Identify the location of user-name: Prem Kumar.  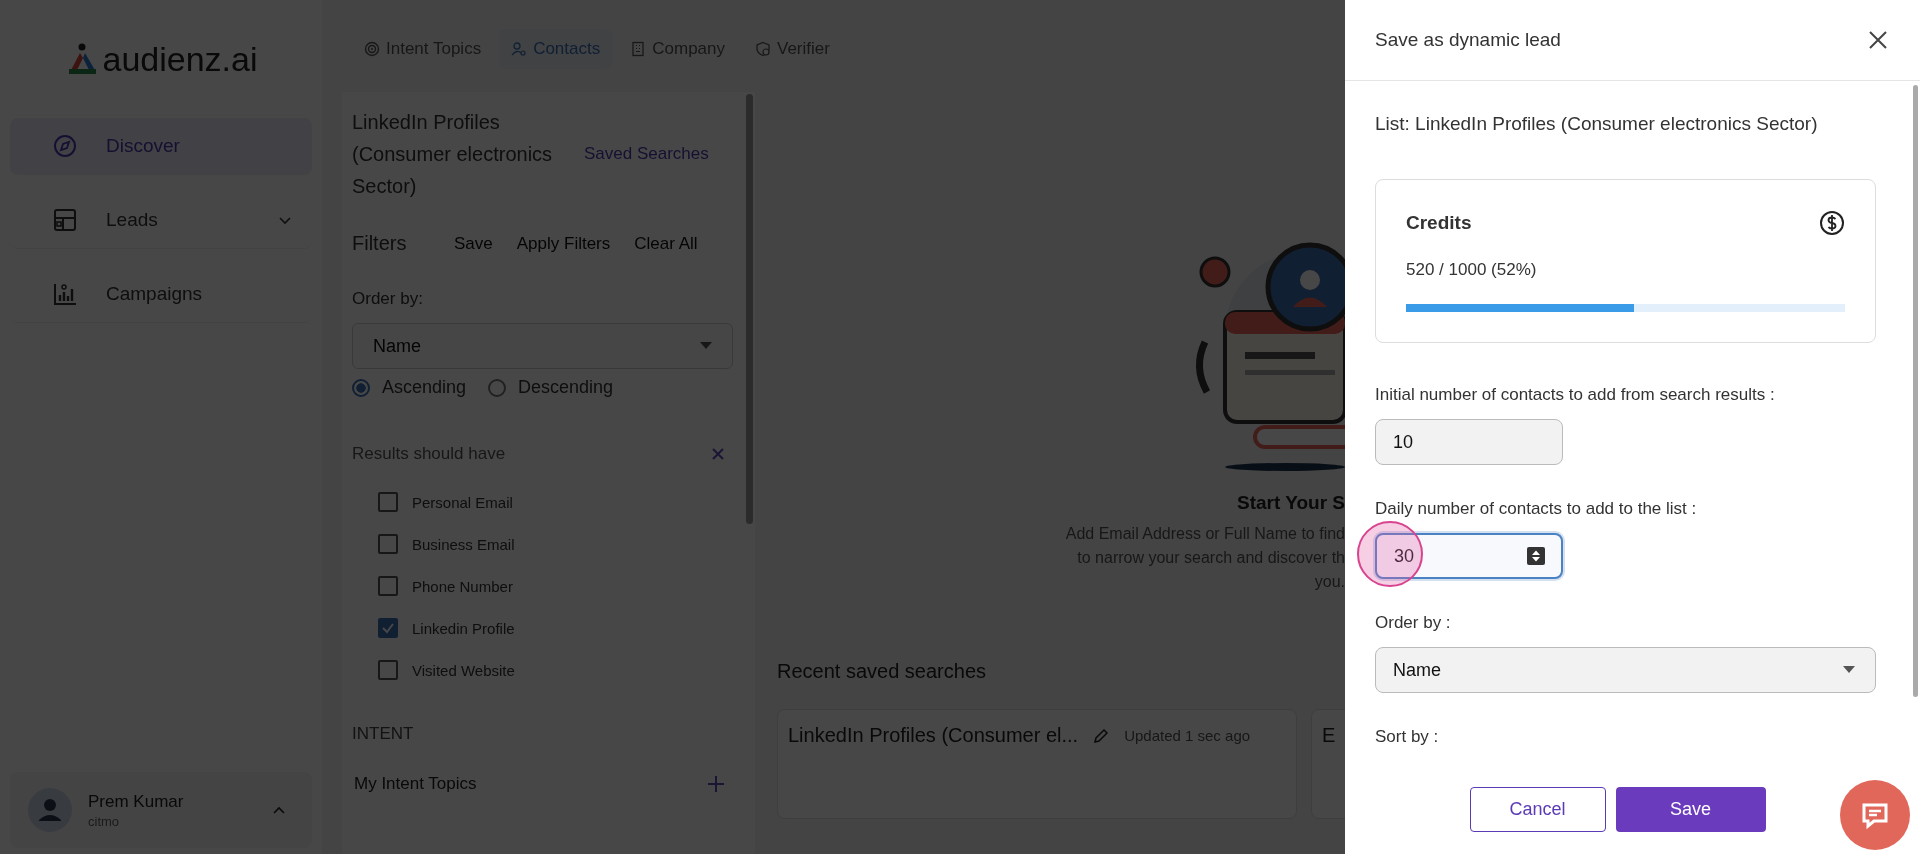
(136, 801).